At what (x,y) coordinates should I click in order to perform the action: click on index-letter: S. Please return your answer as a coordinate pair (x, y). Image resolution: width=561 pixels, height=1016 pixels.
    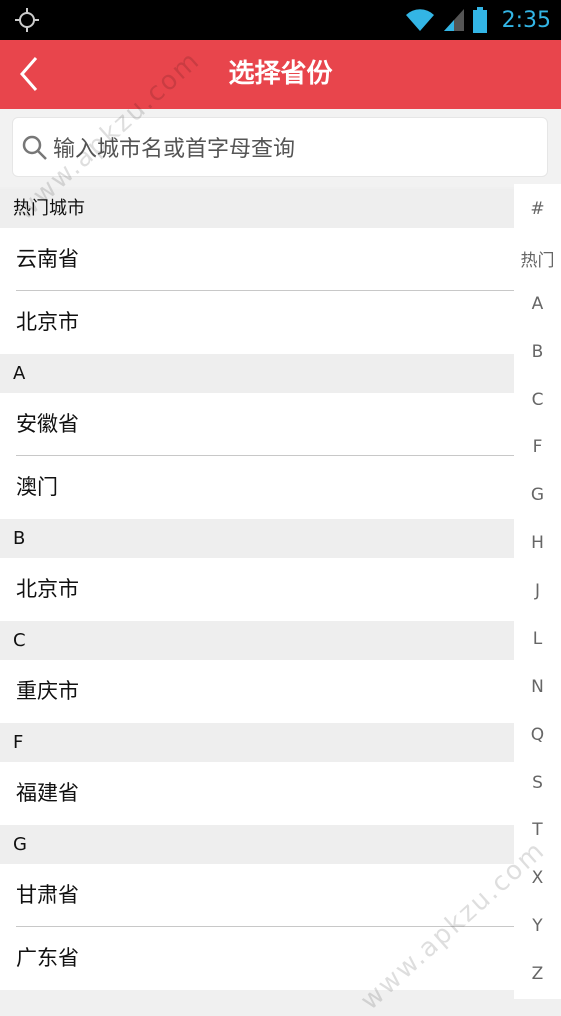
    Looking at the image, I should click on (537, 783).